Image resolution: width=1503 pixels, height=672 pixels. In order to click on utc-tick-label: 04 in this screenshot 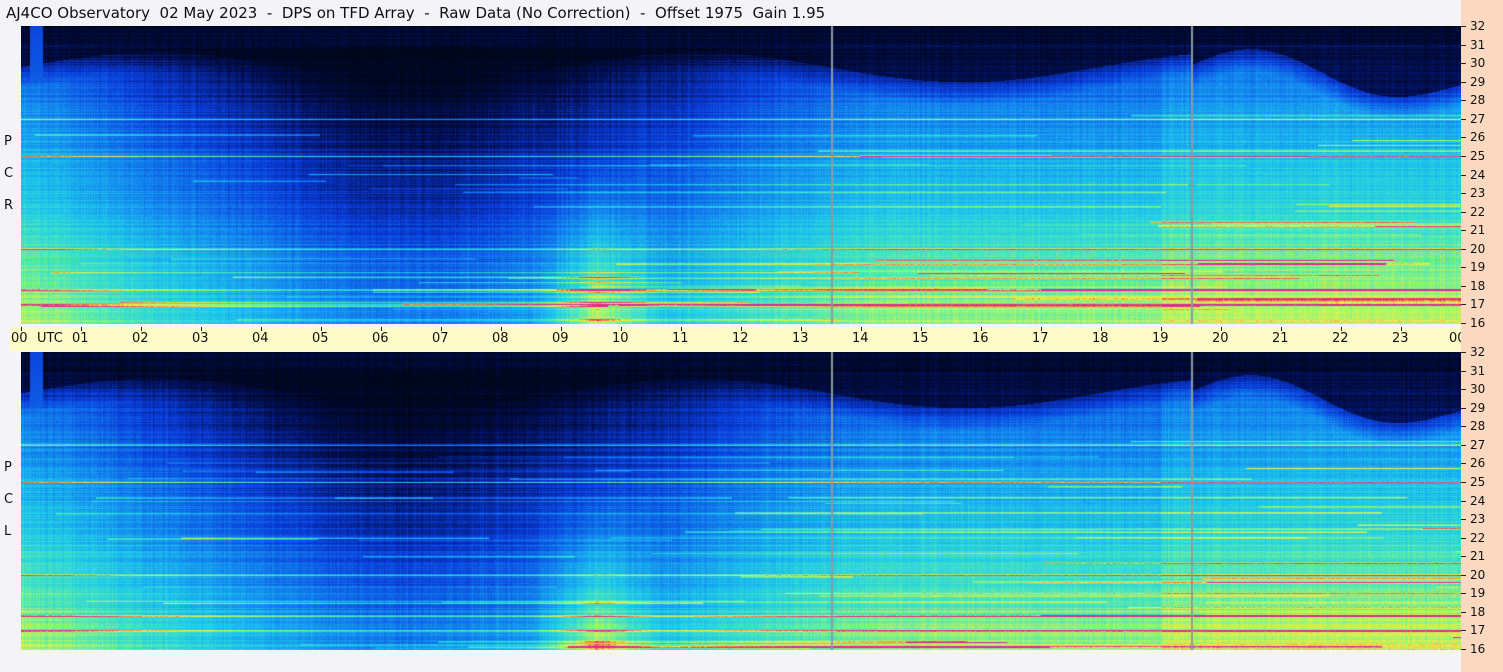, I will do `click(260, 338)`.